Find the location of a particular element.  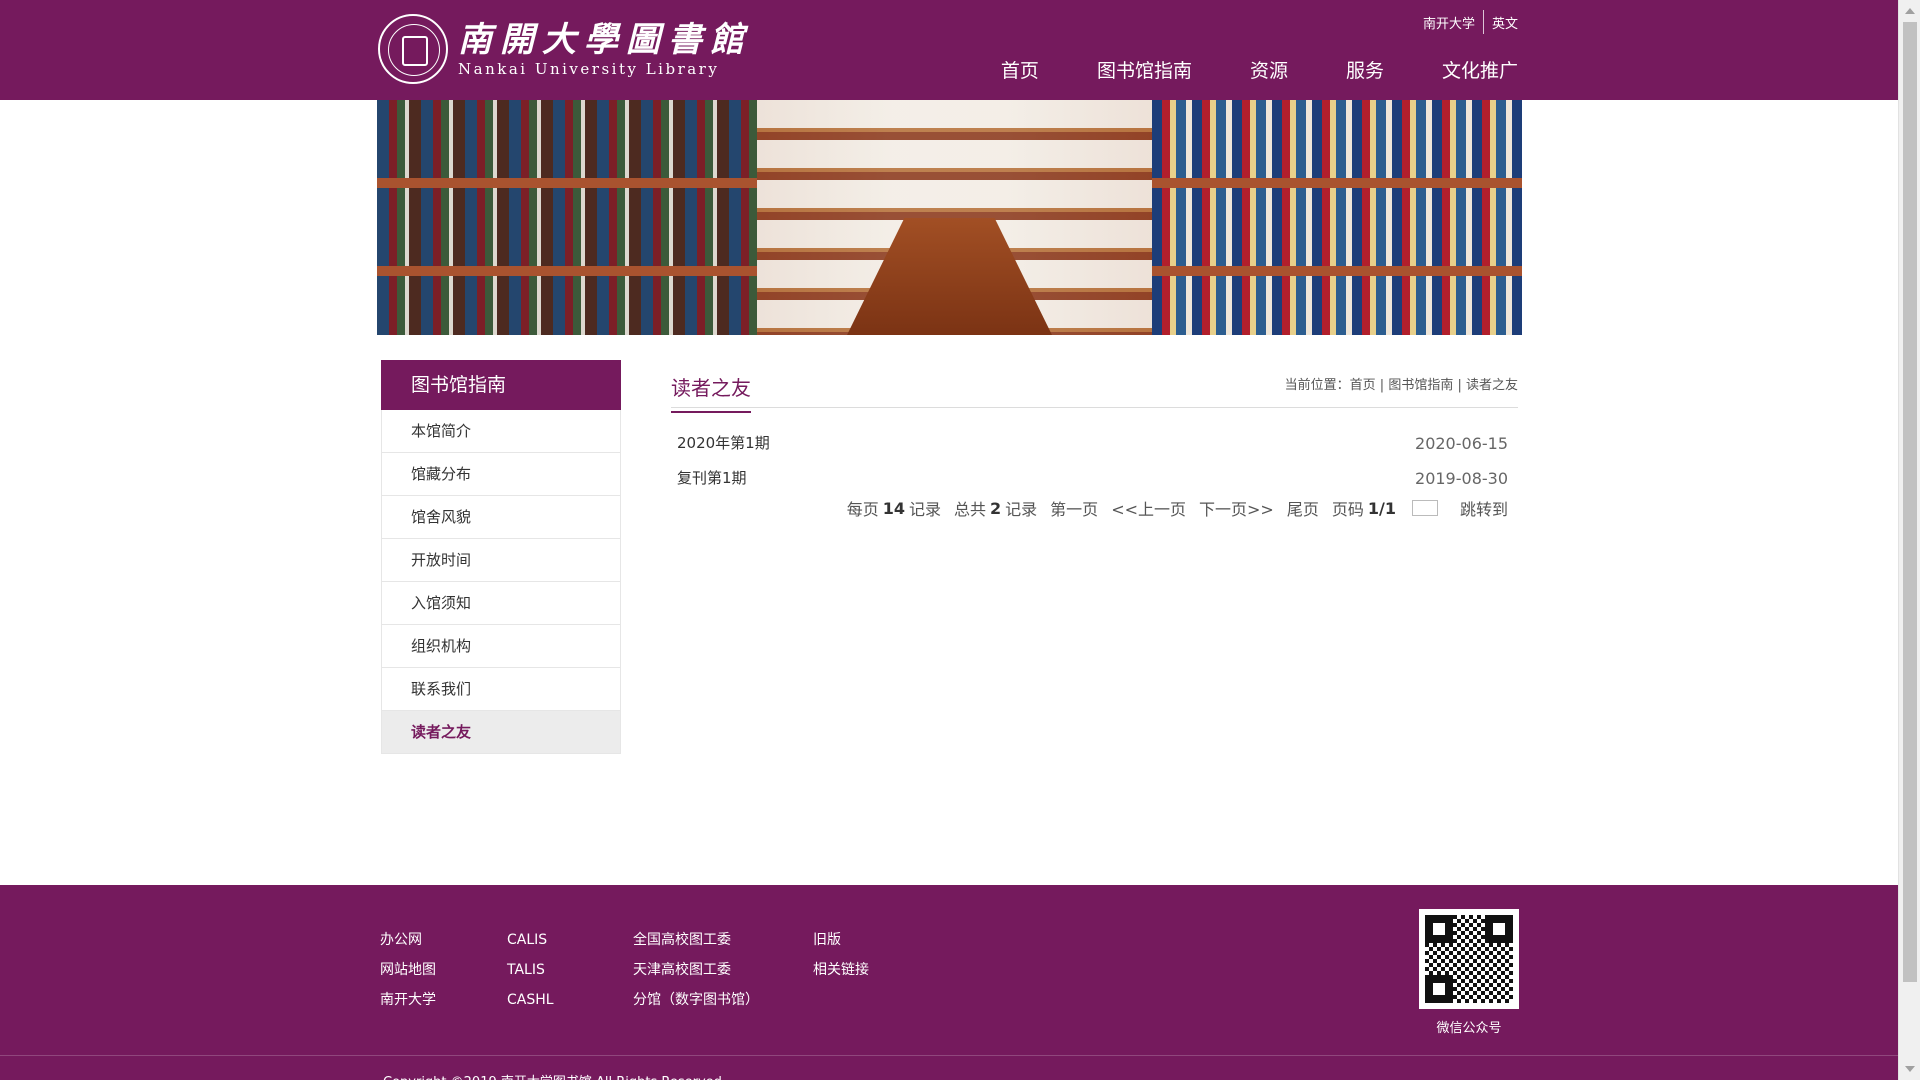

footer-column: 旧版 相关链接 is located at coordinates (863, 970).